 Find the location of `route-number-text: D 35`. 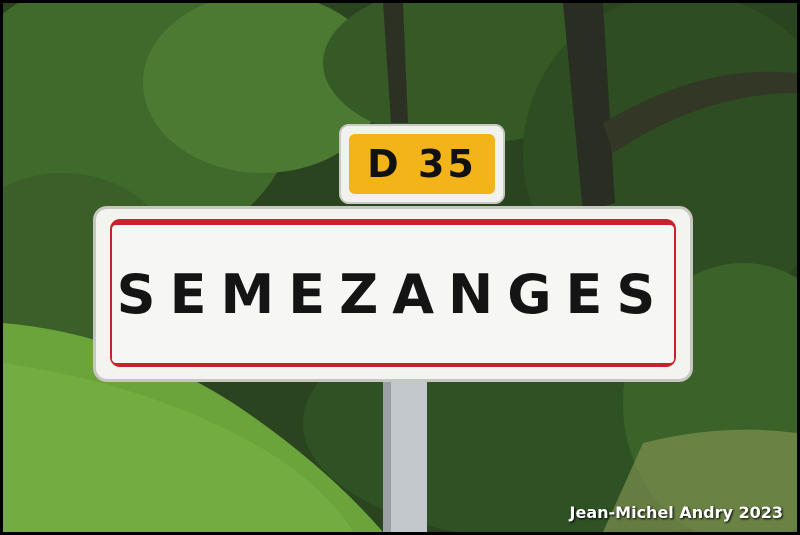

route-number-text: D 35 is located at coordinates (422, 164).